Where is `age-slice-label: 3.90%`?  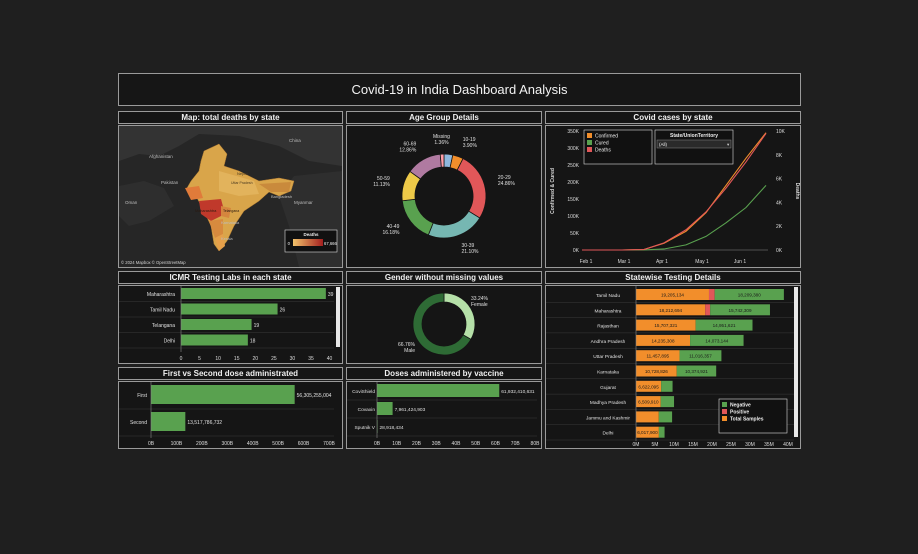 age-slice-label: 3.90% is located at coordinates (470, 146).